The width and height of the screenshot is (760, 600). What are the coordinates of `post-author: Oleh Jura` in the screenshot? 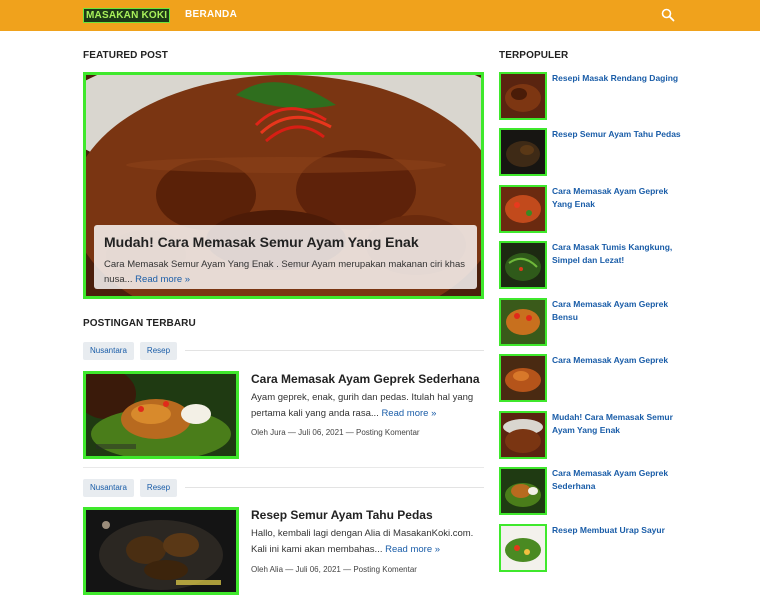 It's located at (268, 432).